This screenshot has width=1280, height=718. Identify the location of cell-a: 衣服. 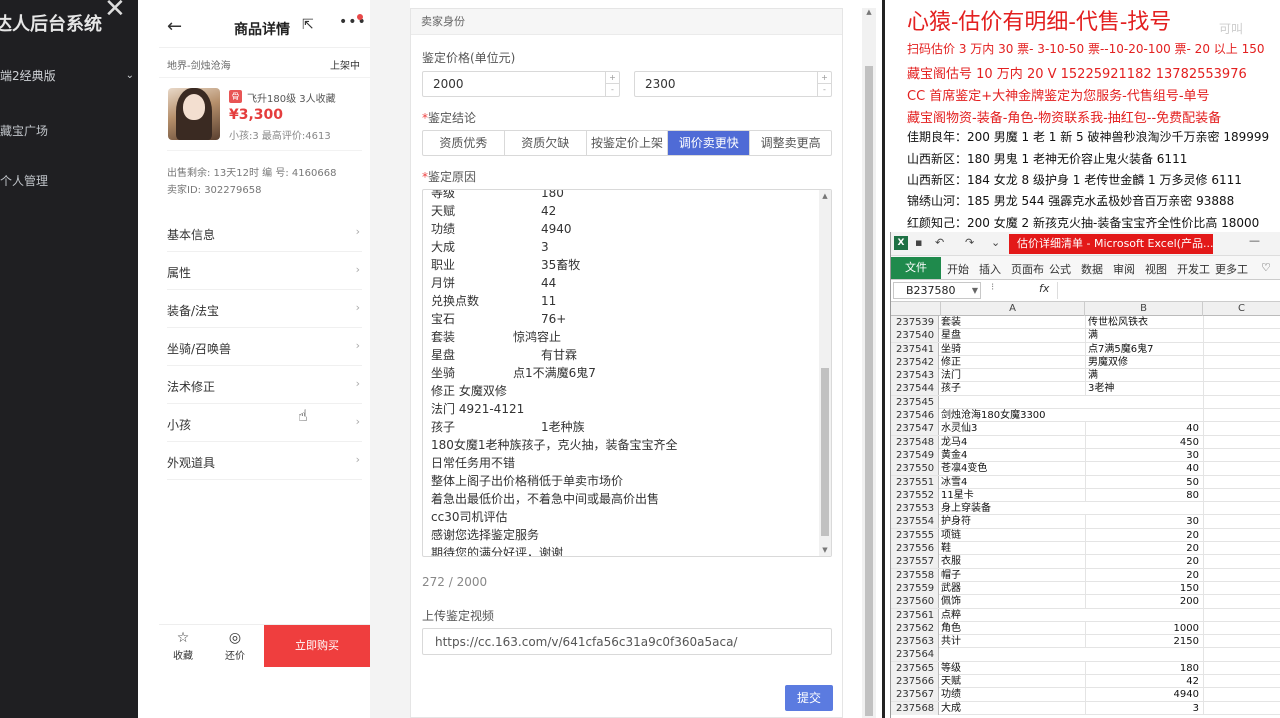
(1012, 561).